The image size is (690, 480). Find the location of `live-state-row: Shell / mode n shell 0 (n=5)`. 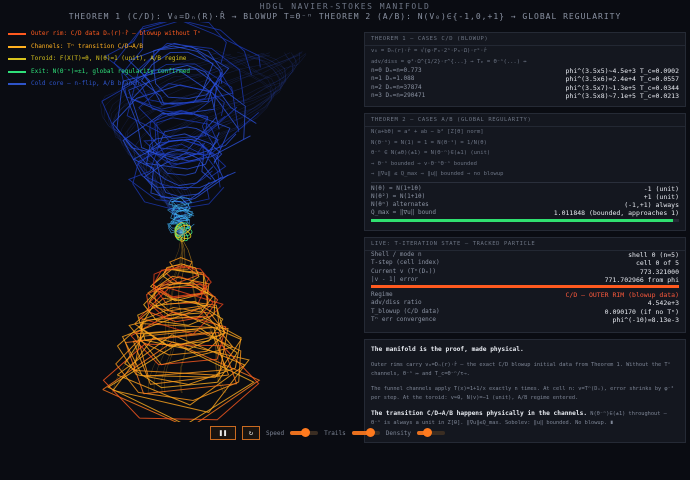

live-state-row: Shell / mode n shell 0 (n=5) is located at coordinates (525, 255).